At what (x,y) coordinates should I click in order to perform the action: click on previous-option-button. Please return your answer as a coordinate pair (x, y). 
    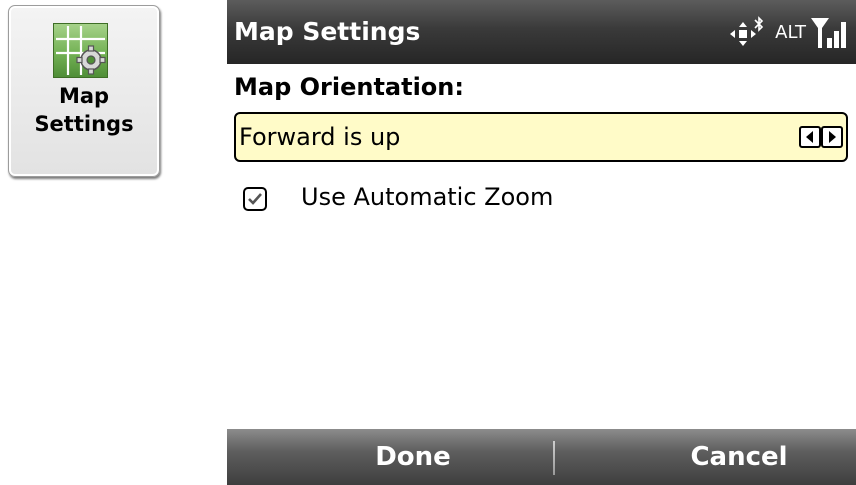
    Looking at the image, I should click on (810, 137).